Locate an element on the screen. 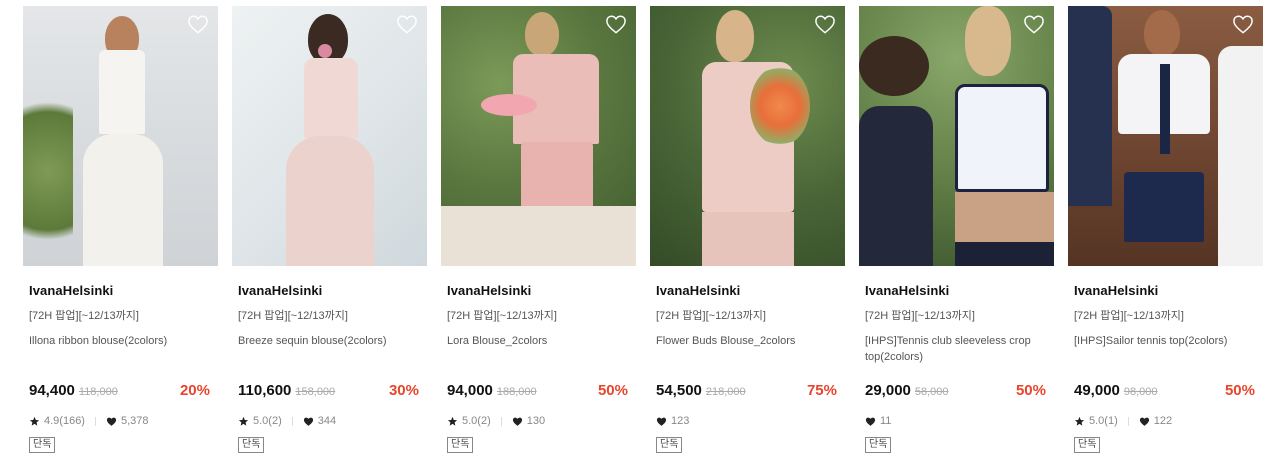 The image size is (1280, 474). discount-rate: 30% is located at coordinates (403, 390).